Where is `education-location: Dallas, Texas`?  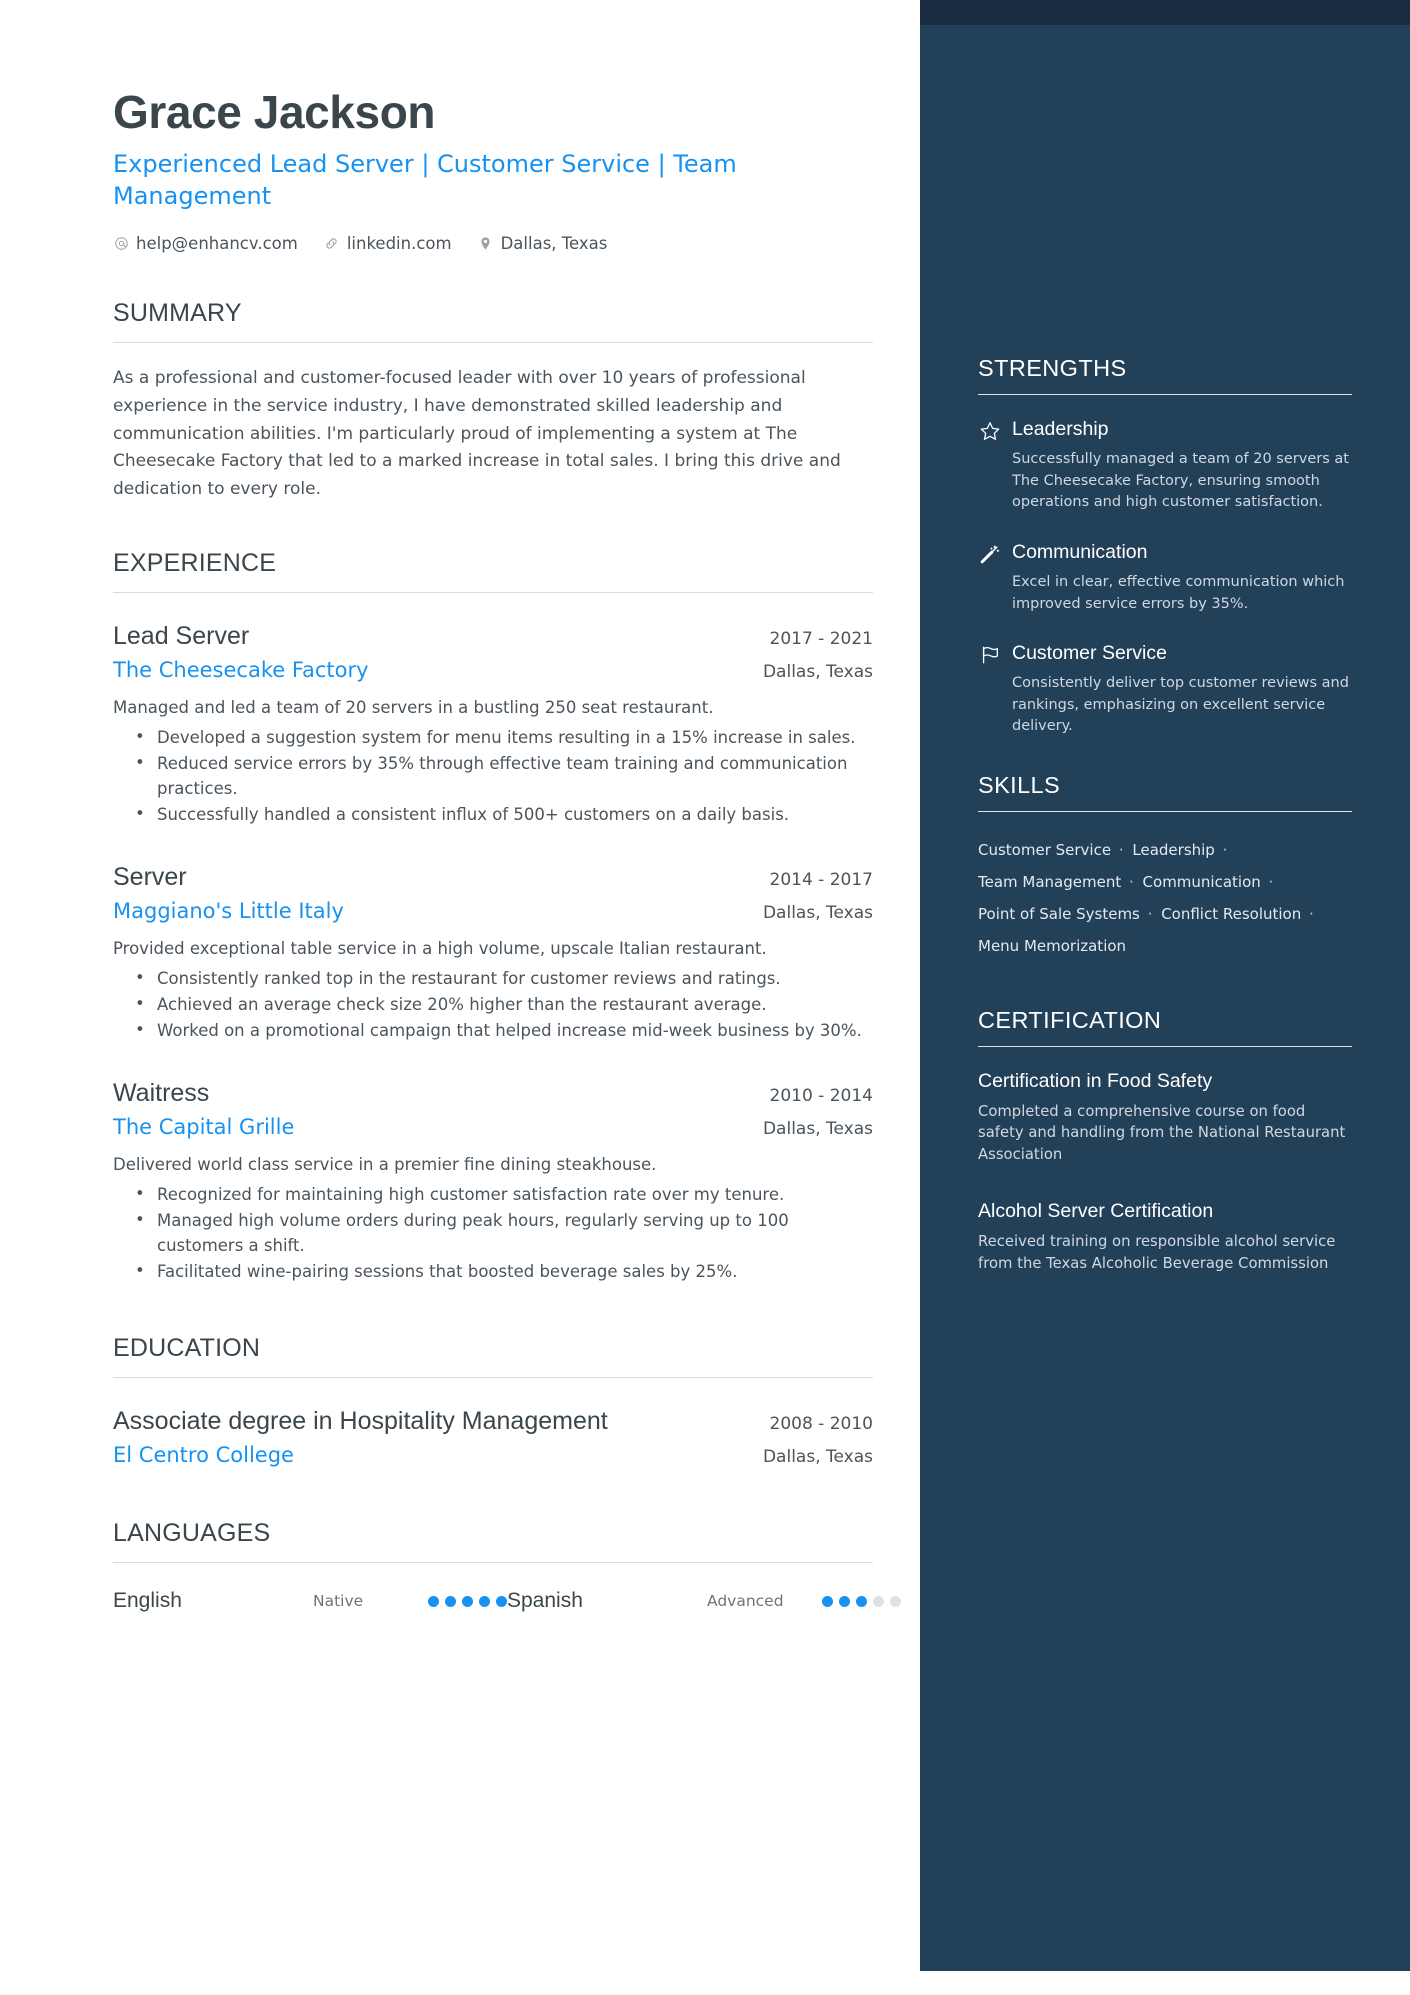 education-location: Dallas, Texas is located at coordinates (817, 1457).